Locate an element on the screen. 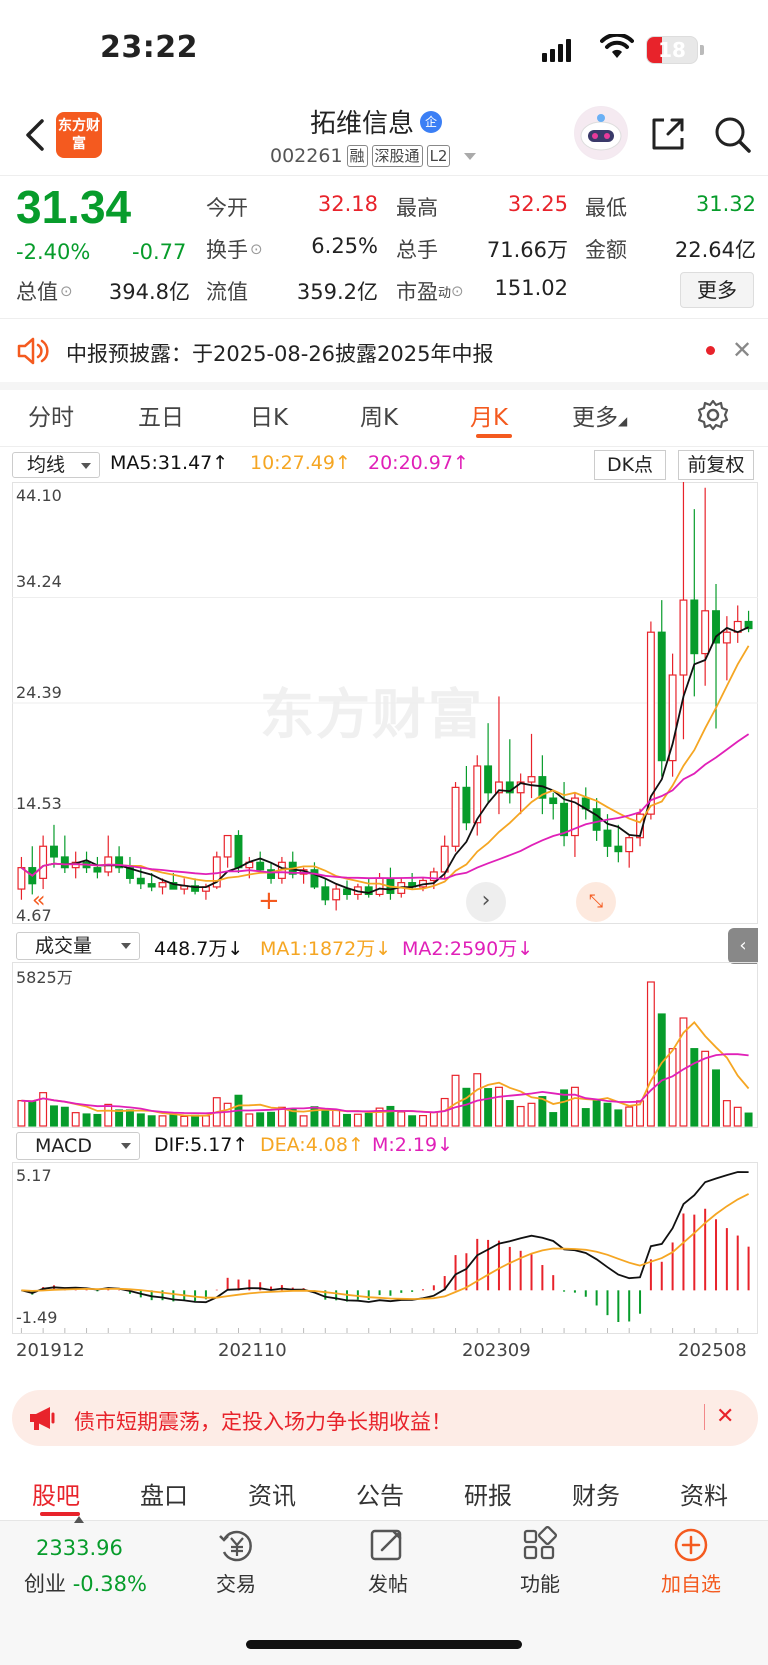 Image resolution: width=768 pixels, height=1665 pixels. ma-indicator-select: 均线 is located at coordinates (56, 465).